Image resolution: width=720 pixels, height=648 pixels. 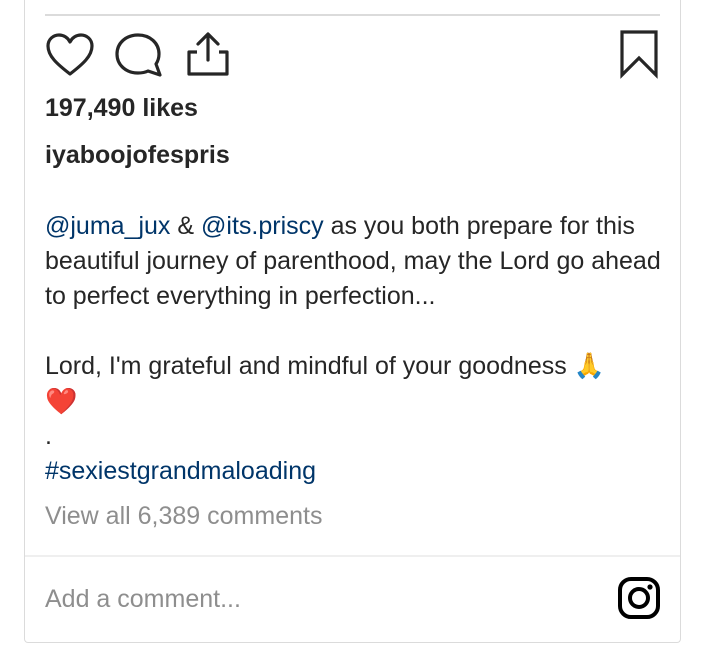 What do you see at coordinates (208, 54) in the screenshot?
I see `share-icon` at bounding box center [208, 54].